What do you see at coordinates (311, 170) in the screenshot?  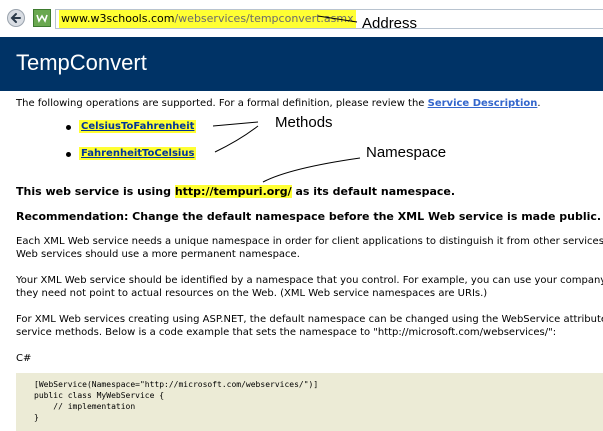 I see `namespace-pointer-line` at bounding box center [311, 170].